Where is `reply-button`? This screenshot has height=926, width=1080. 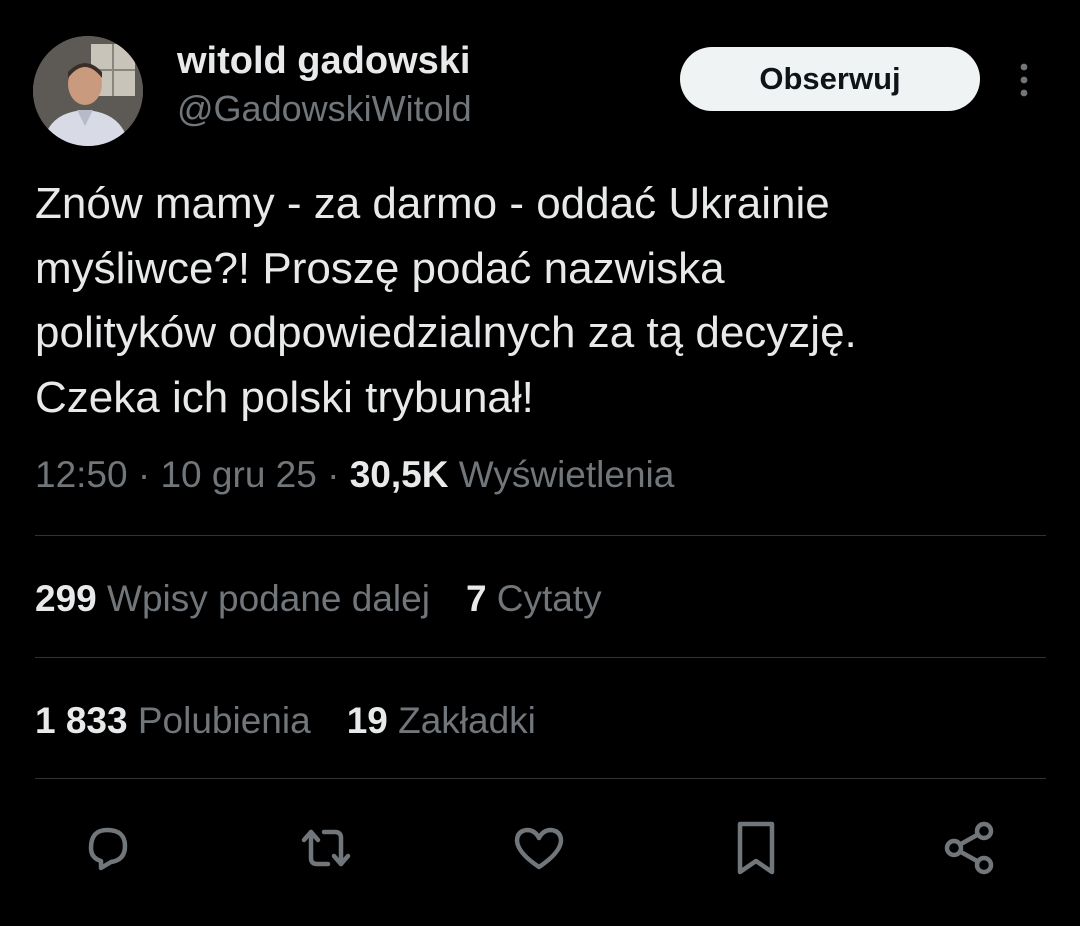
reply-button is located at coordinates (107, 848).